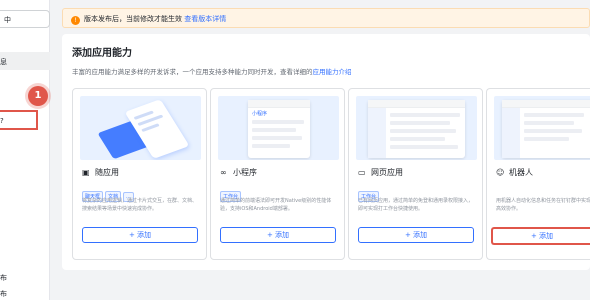 This screenshot has width=590, height=300. Describe the element at coordinates (25, 19) in the screenshot. I see `sidebar-top-selector: 中` at that location.